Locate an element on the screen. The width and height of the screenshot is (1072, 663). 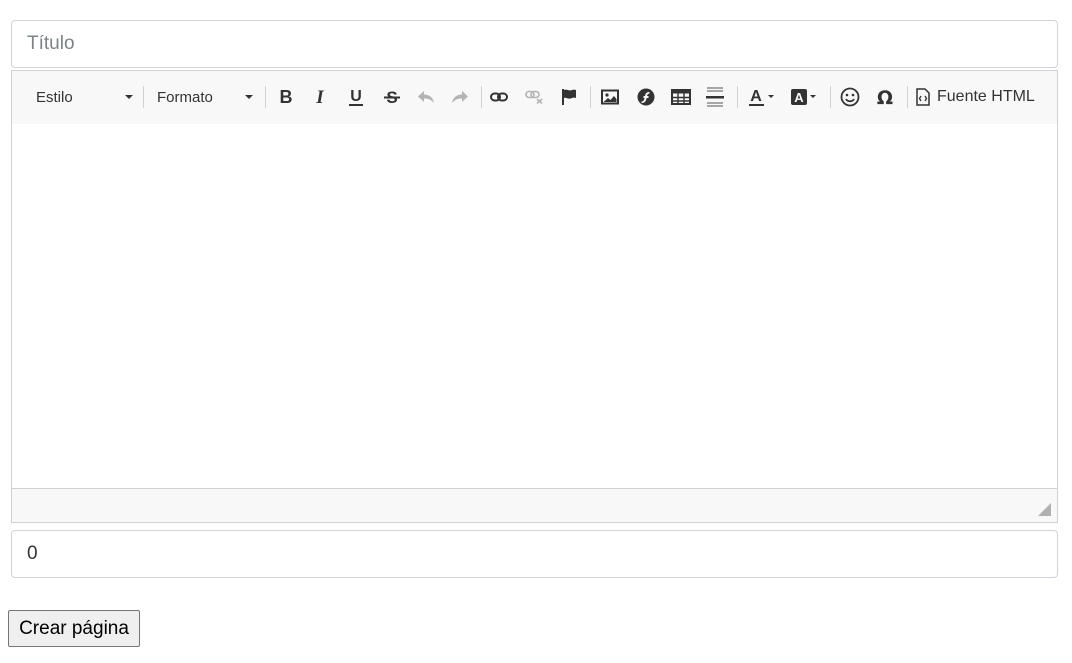
redo-button is located at coordinates (460, 97).